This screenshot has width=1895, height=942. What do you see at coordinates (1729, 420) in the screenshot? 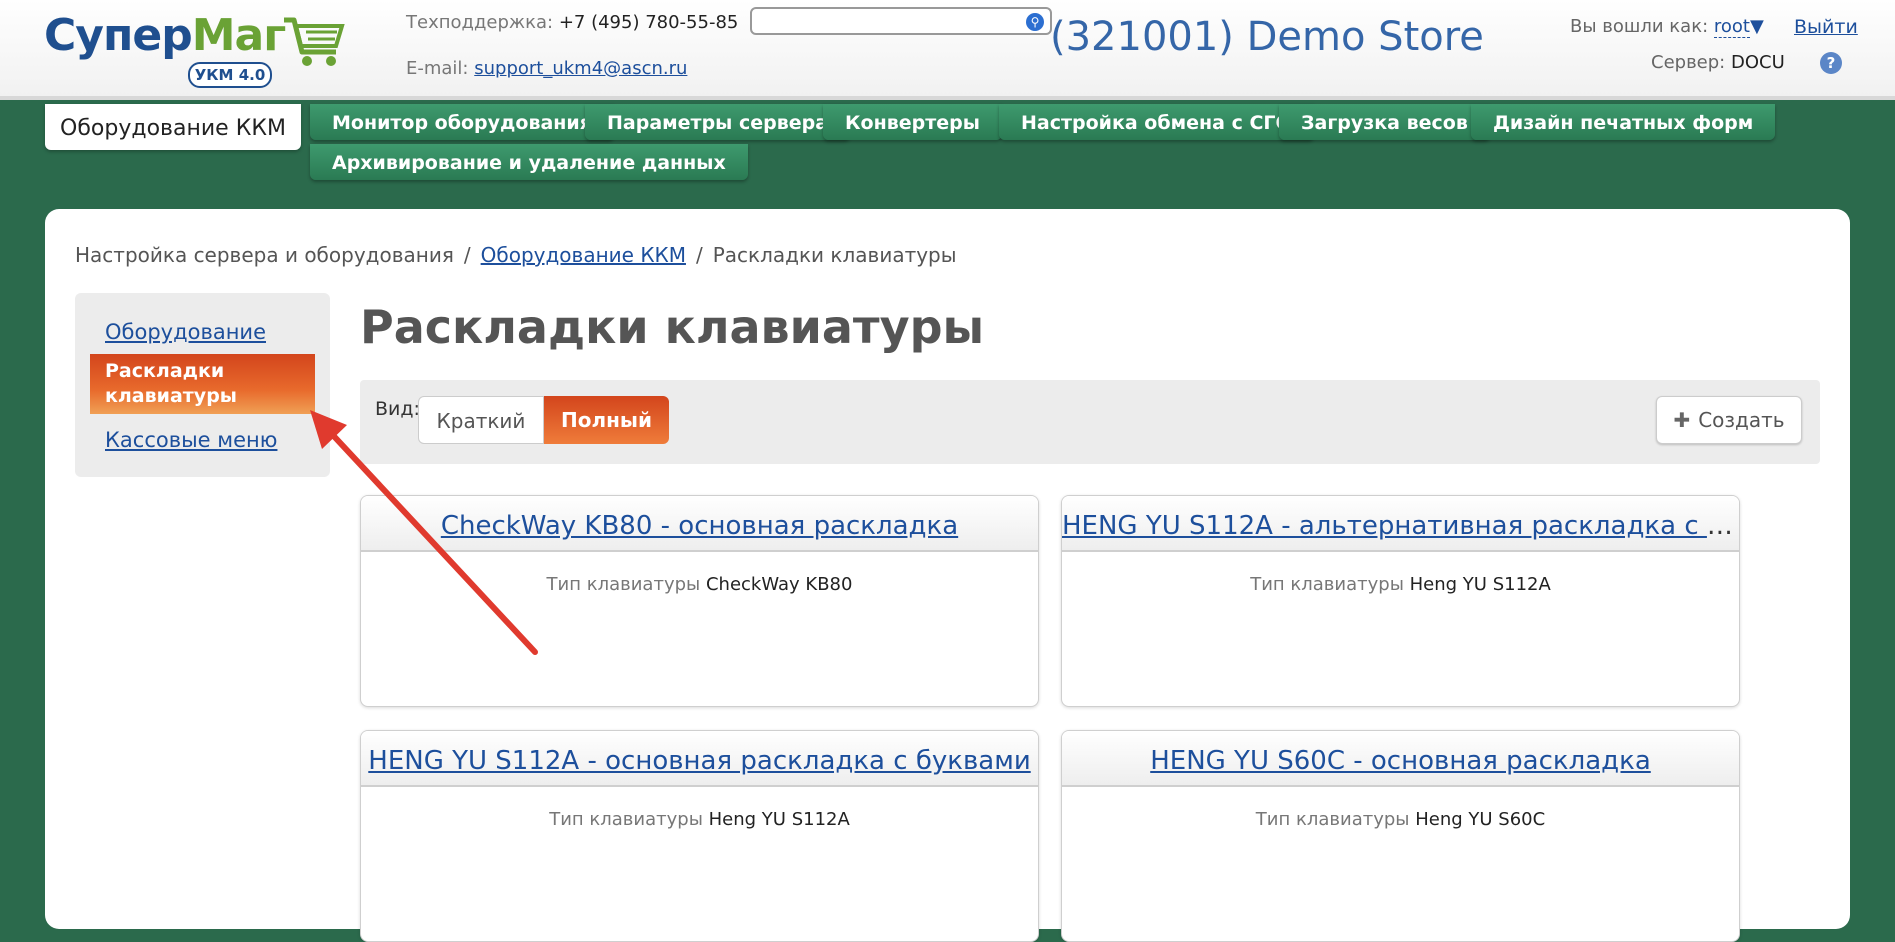
I see `create-button: ✚ Создать` at bounding box center [1729, 420].